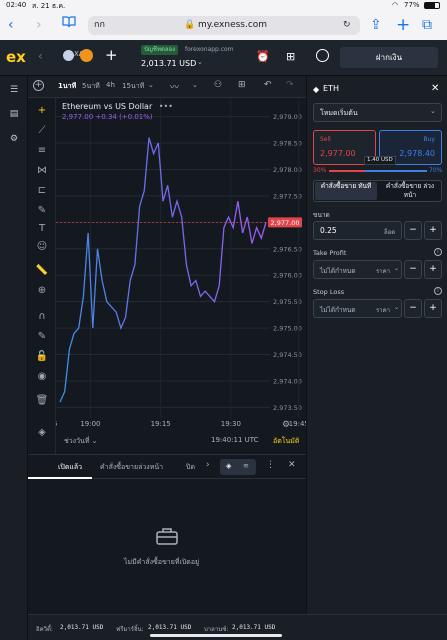  I want to click on mode-select: โหมดเริ่มต้น ⌄, so click(377, 112).